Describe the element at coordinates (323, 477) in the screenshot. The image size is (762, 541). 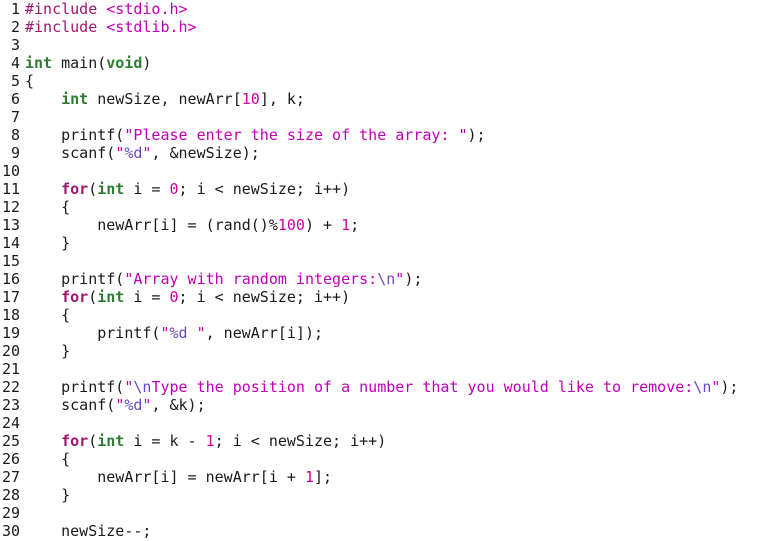
I see `code-token: ];` at that location.